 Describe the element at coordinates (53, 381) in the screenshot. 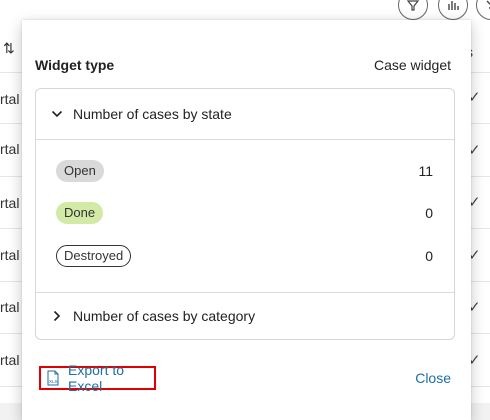

I see `svg-text: XLS` at that location.